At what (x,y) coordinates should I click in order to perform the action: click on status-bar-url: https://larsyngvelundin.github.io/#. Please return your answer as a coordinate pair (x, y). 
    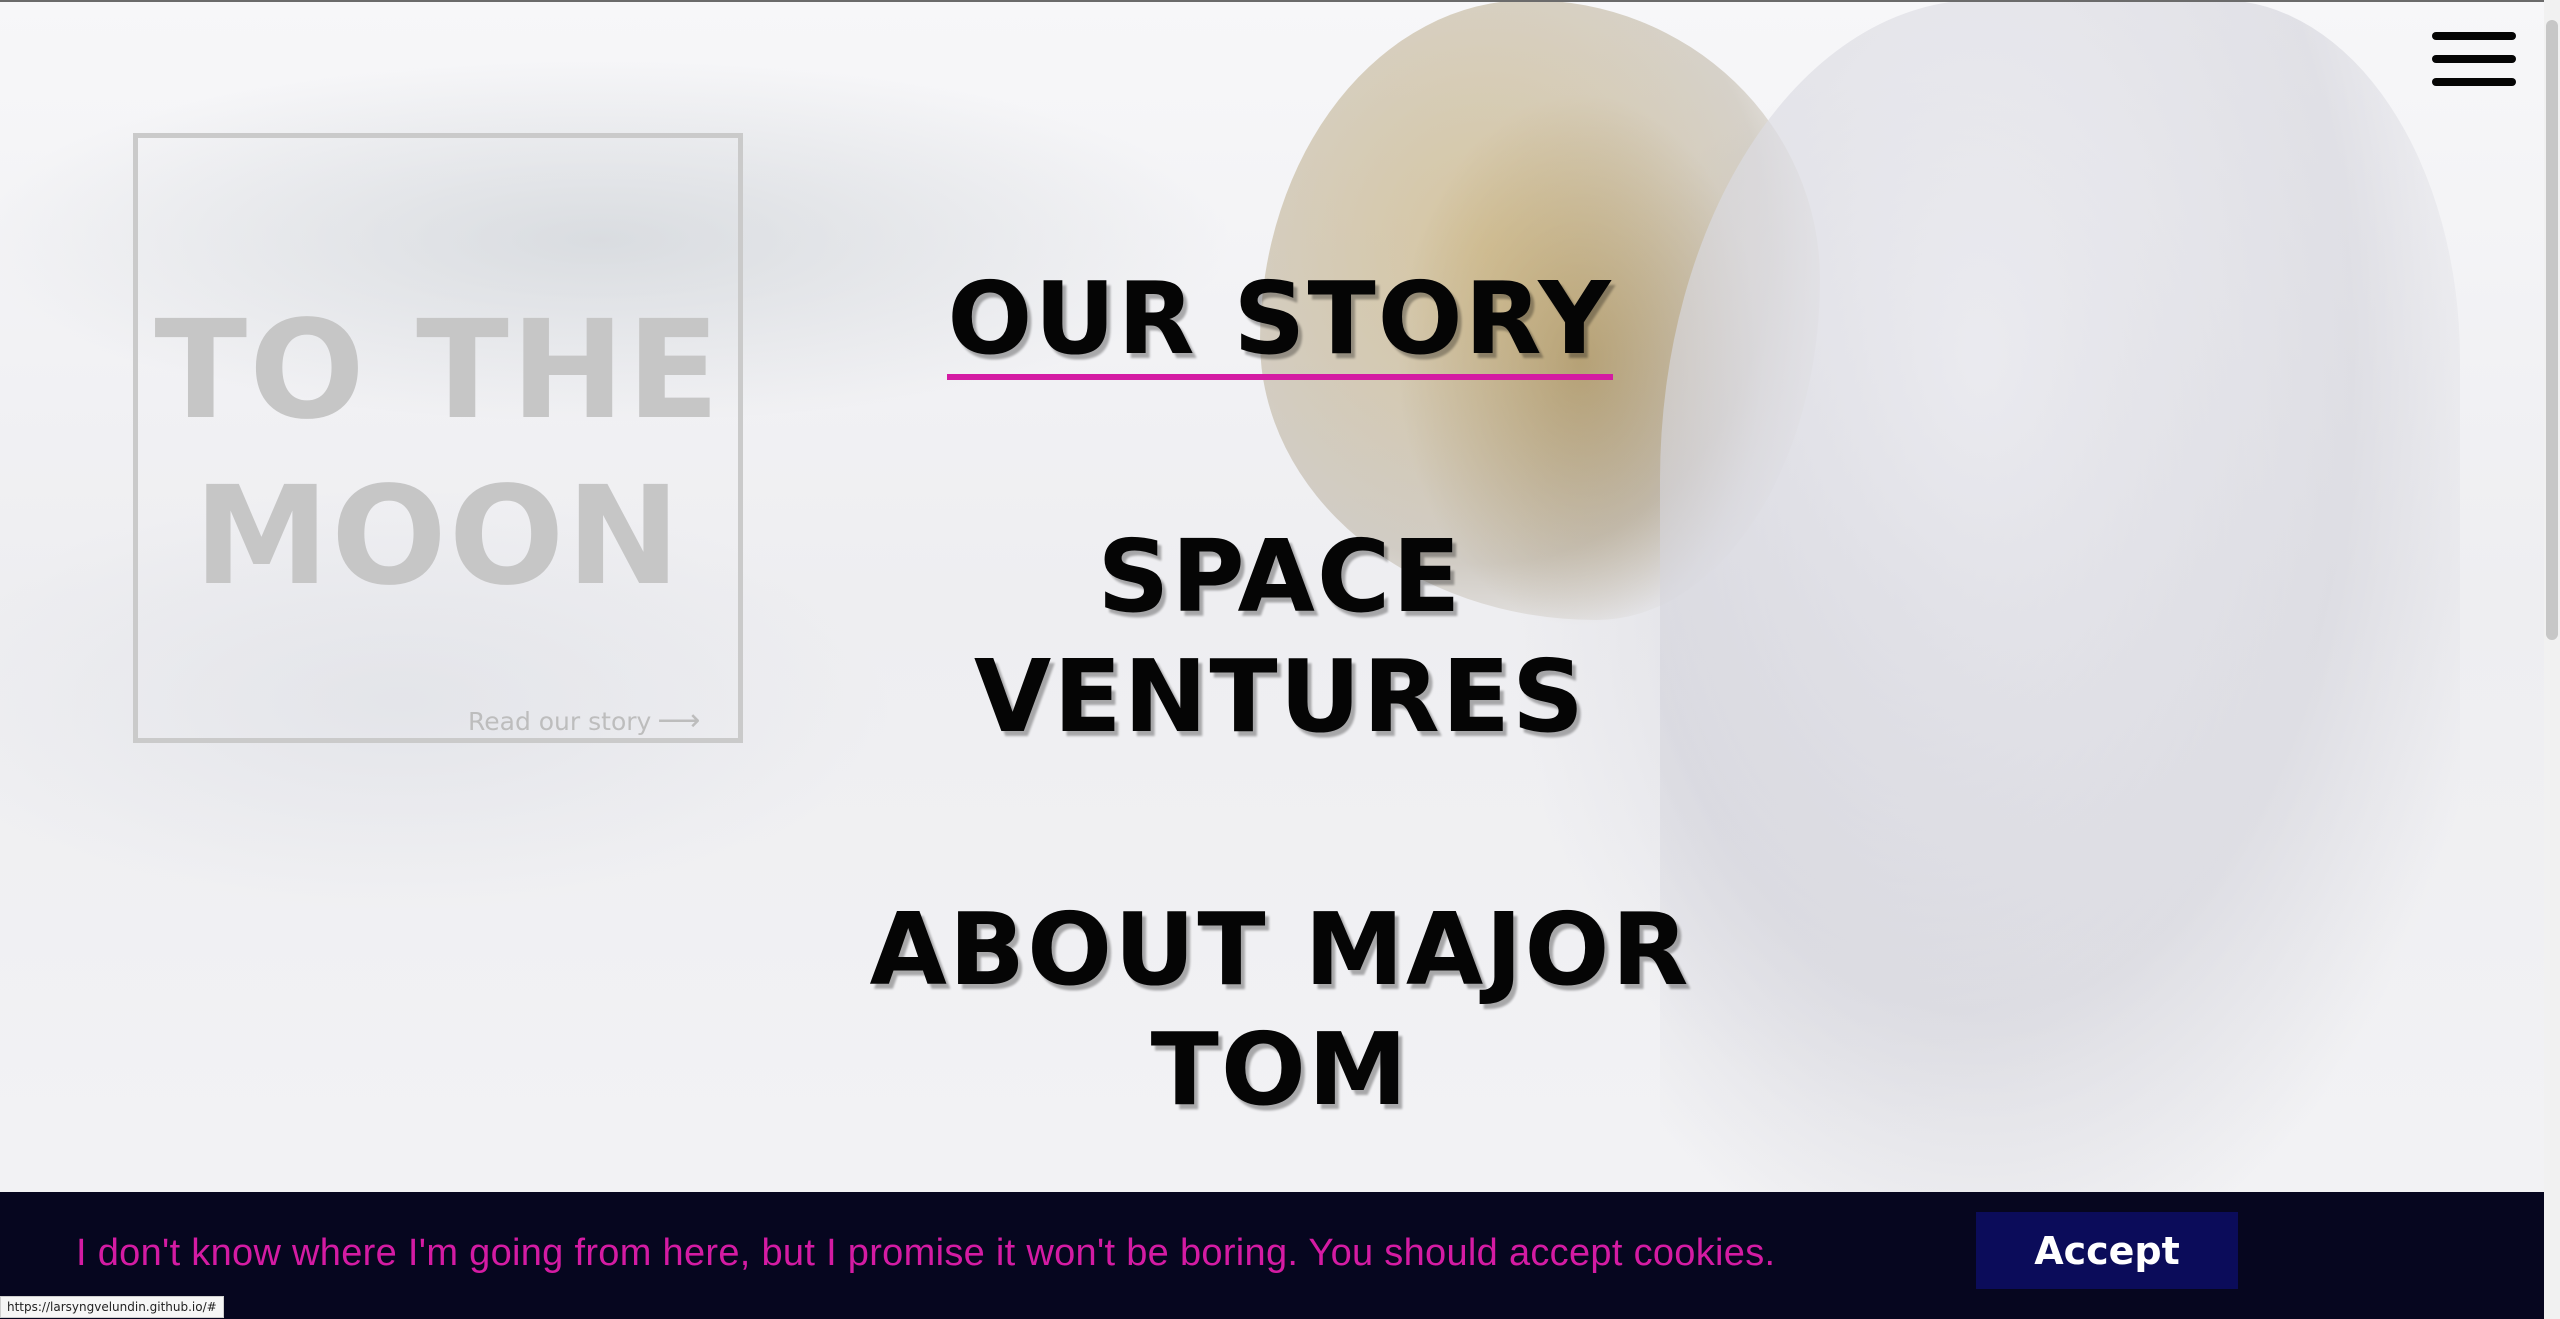
    Looking at the image, I should click on (112, 1307).